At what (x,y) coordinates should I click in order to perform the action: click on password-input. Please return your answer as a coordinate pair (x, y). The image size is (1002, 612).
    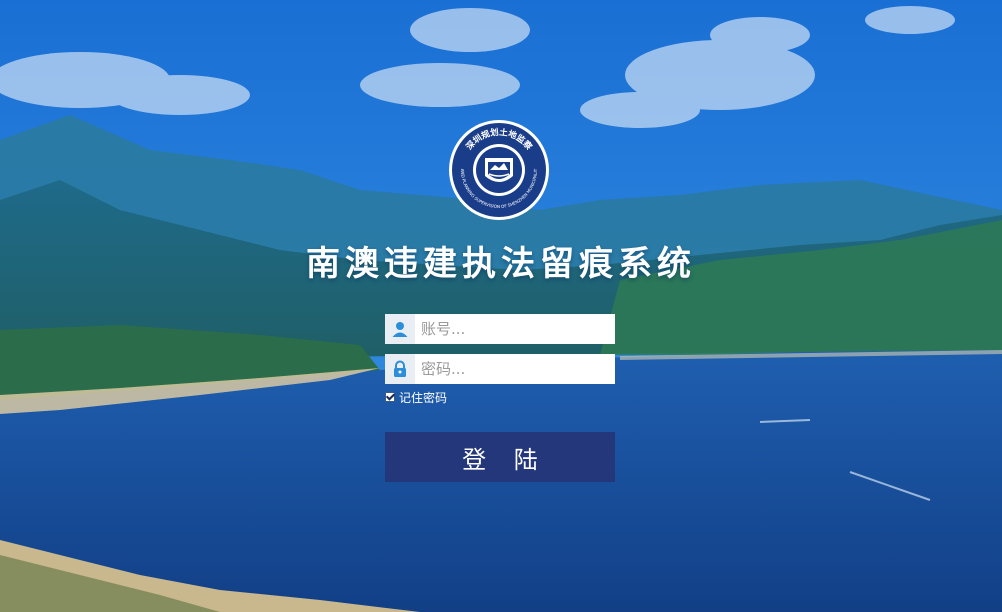
    Looking at the image, I should click on (516, 369).